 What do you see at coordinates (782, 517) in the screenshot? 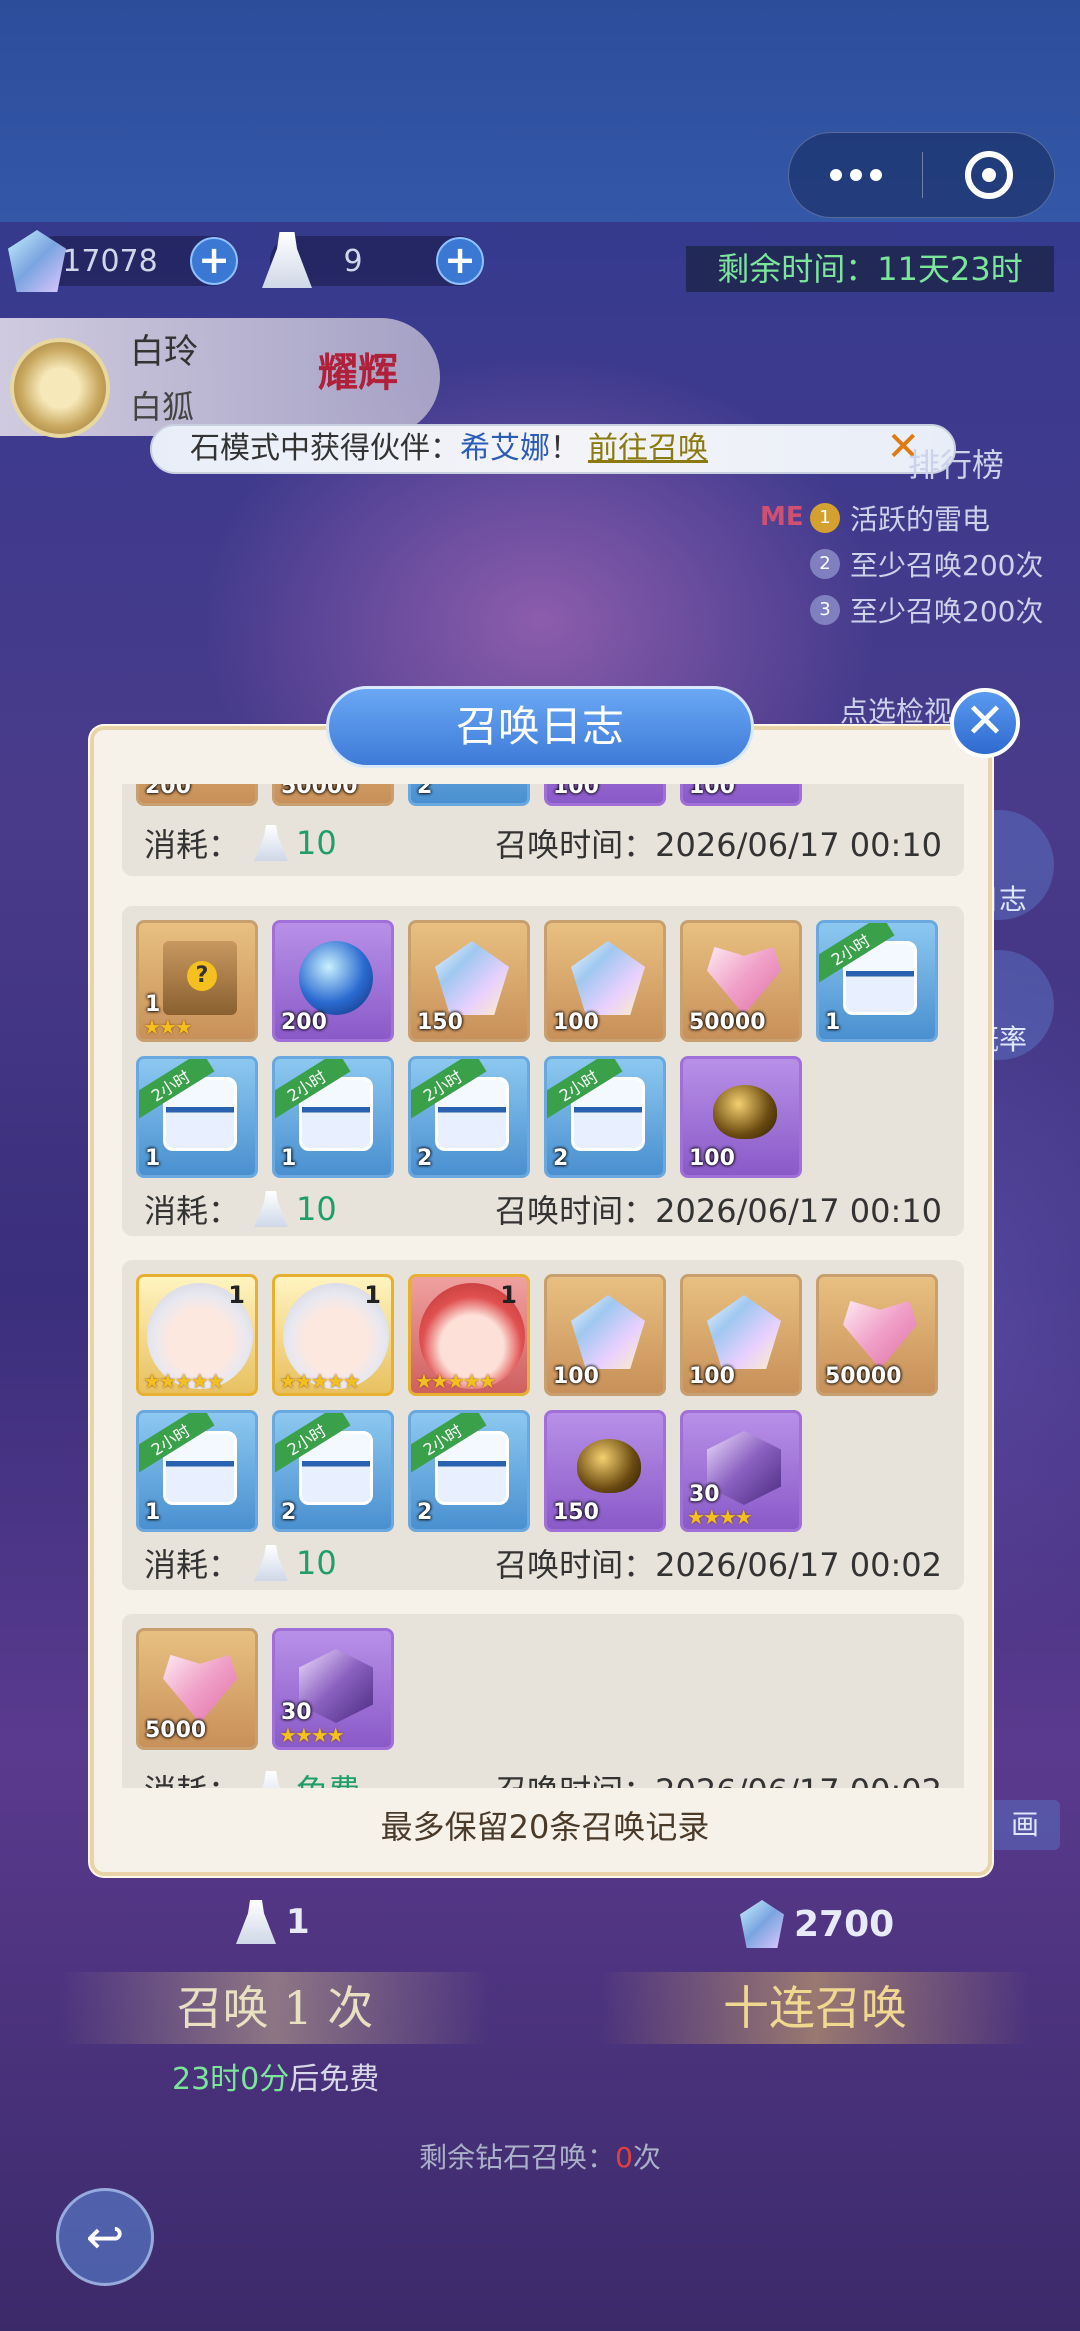
I see `rank-me-label: ME` at bounding box center [782, 517].